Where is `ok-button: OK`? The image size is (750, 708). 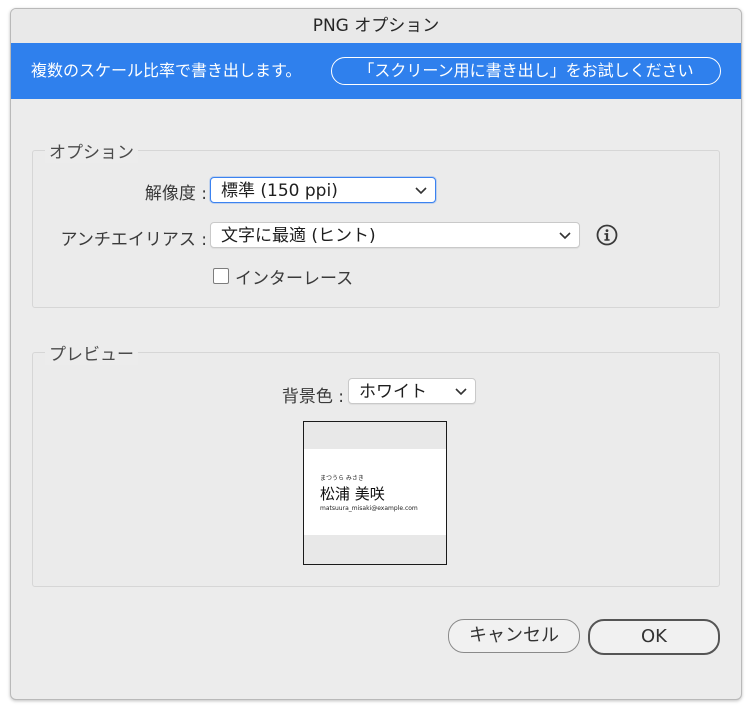 ok-button: OK is located at coordinates (654, 637).